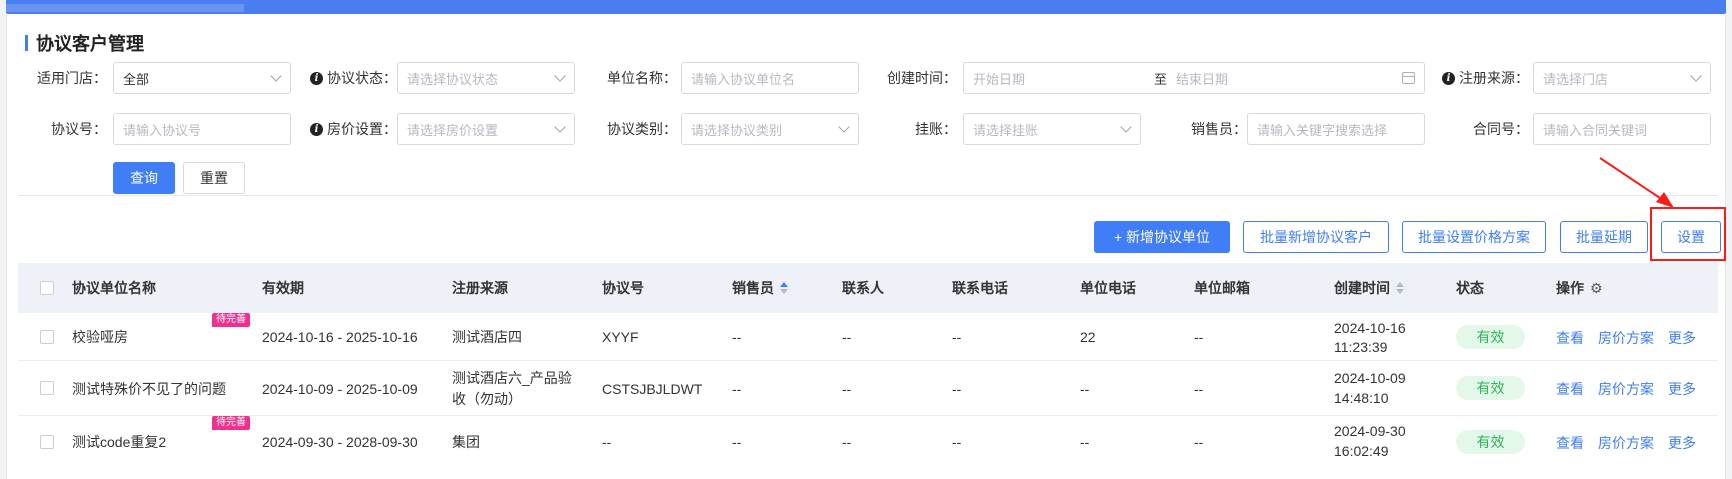 This screenshot has width=1732, height=479. What do you see at coordinates (453, 130) in the screenshot?
I see `room-price-placeholder: 请选择房价设置` at bounding box center [453, 130].